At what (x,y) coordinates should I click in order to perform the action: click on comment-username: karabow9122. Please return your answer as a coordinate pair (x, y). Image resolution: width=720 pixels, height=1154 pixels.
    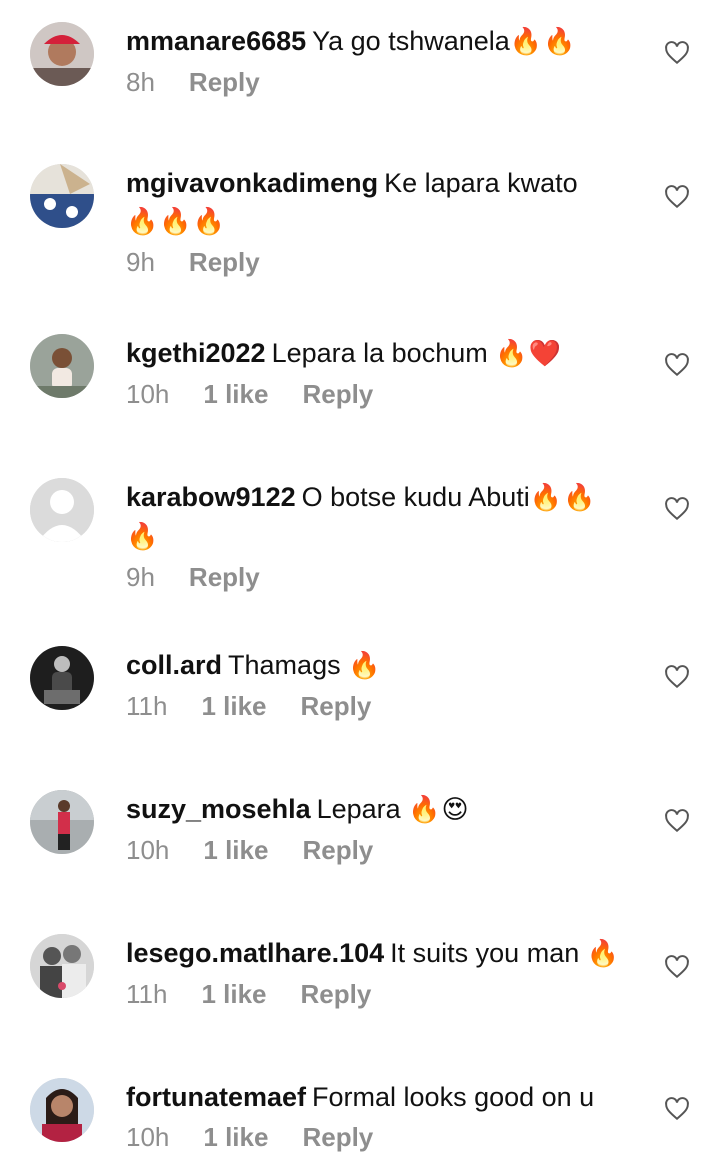
    Looking at the image, I should click on (211, 497).